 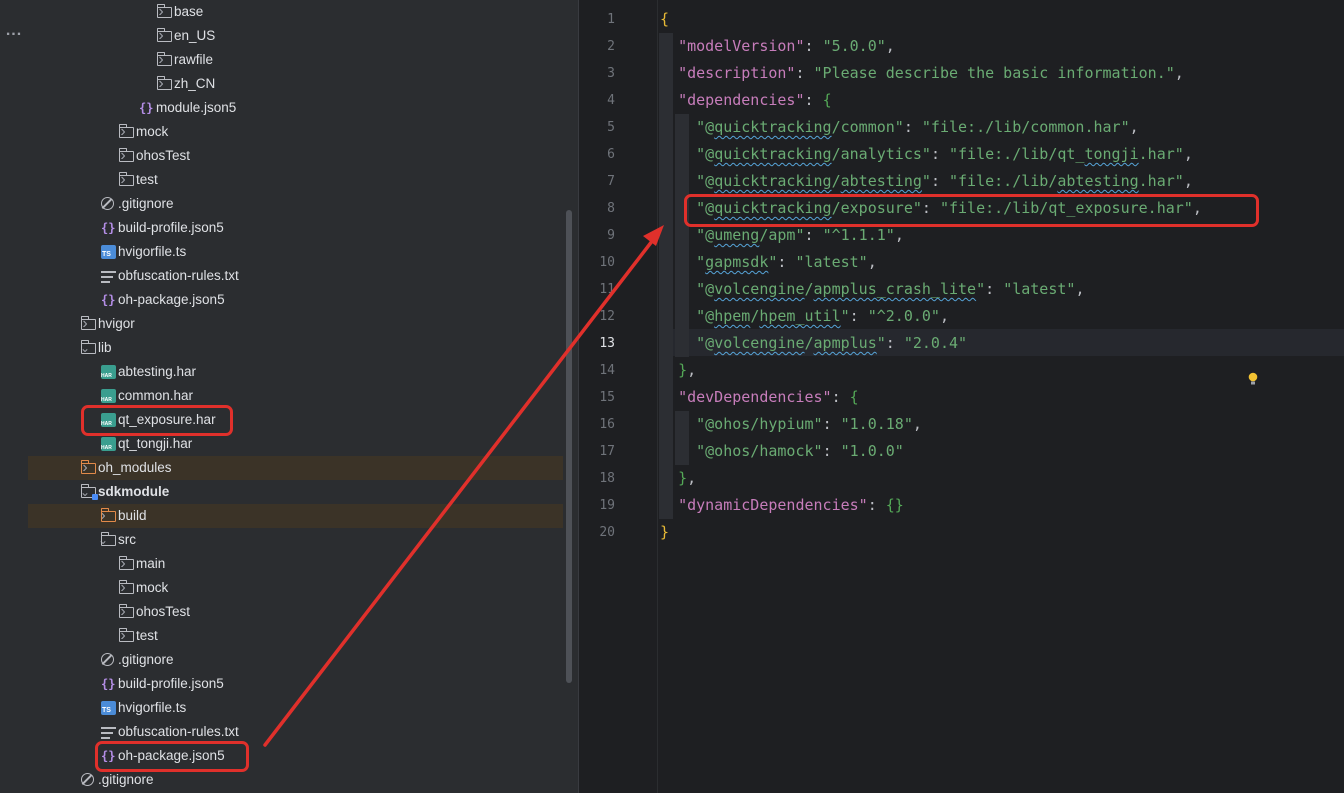 I want to click on tree-item: ⌄ lib, so click(x=295, y=348).